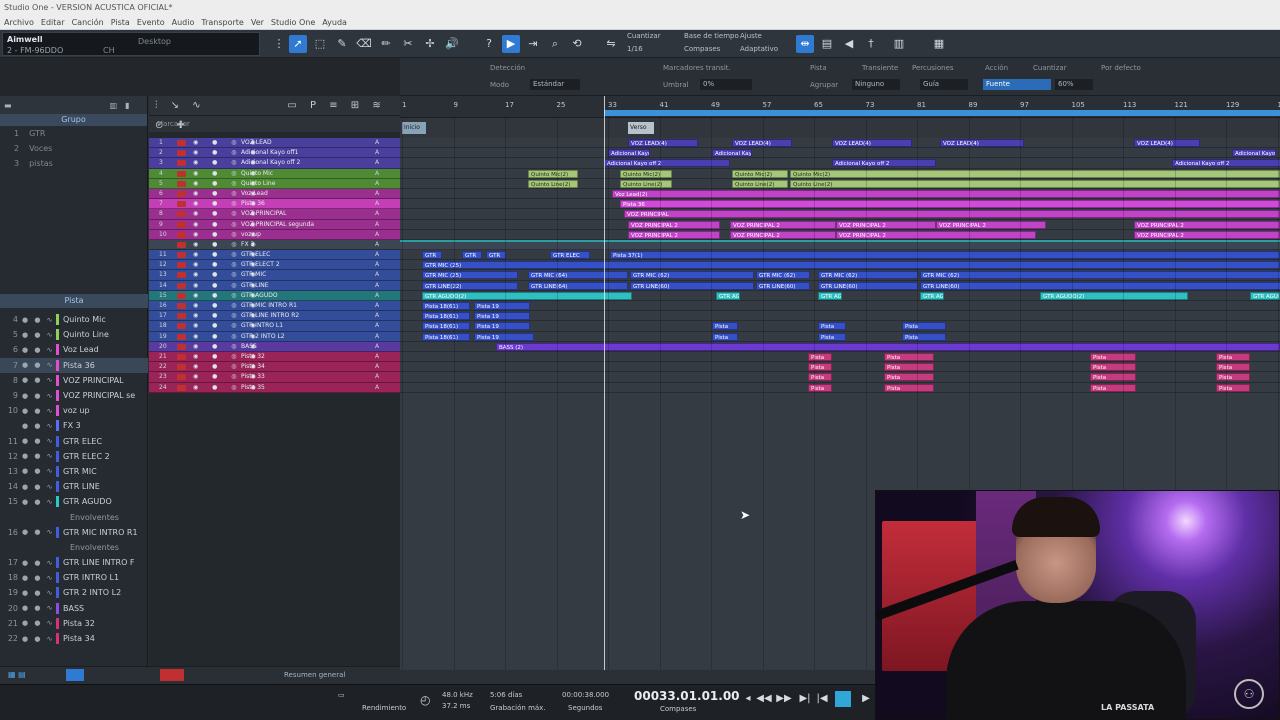 This screenshot has height=720, width=1280. What do you see at coordinates (641, 128) in the screenshot?
I see `marker-verso: Verso` at bounding box center [641, 128].